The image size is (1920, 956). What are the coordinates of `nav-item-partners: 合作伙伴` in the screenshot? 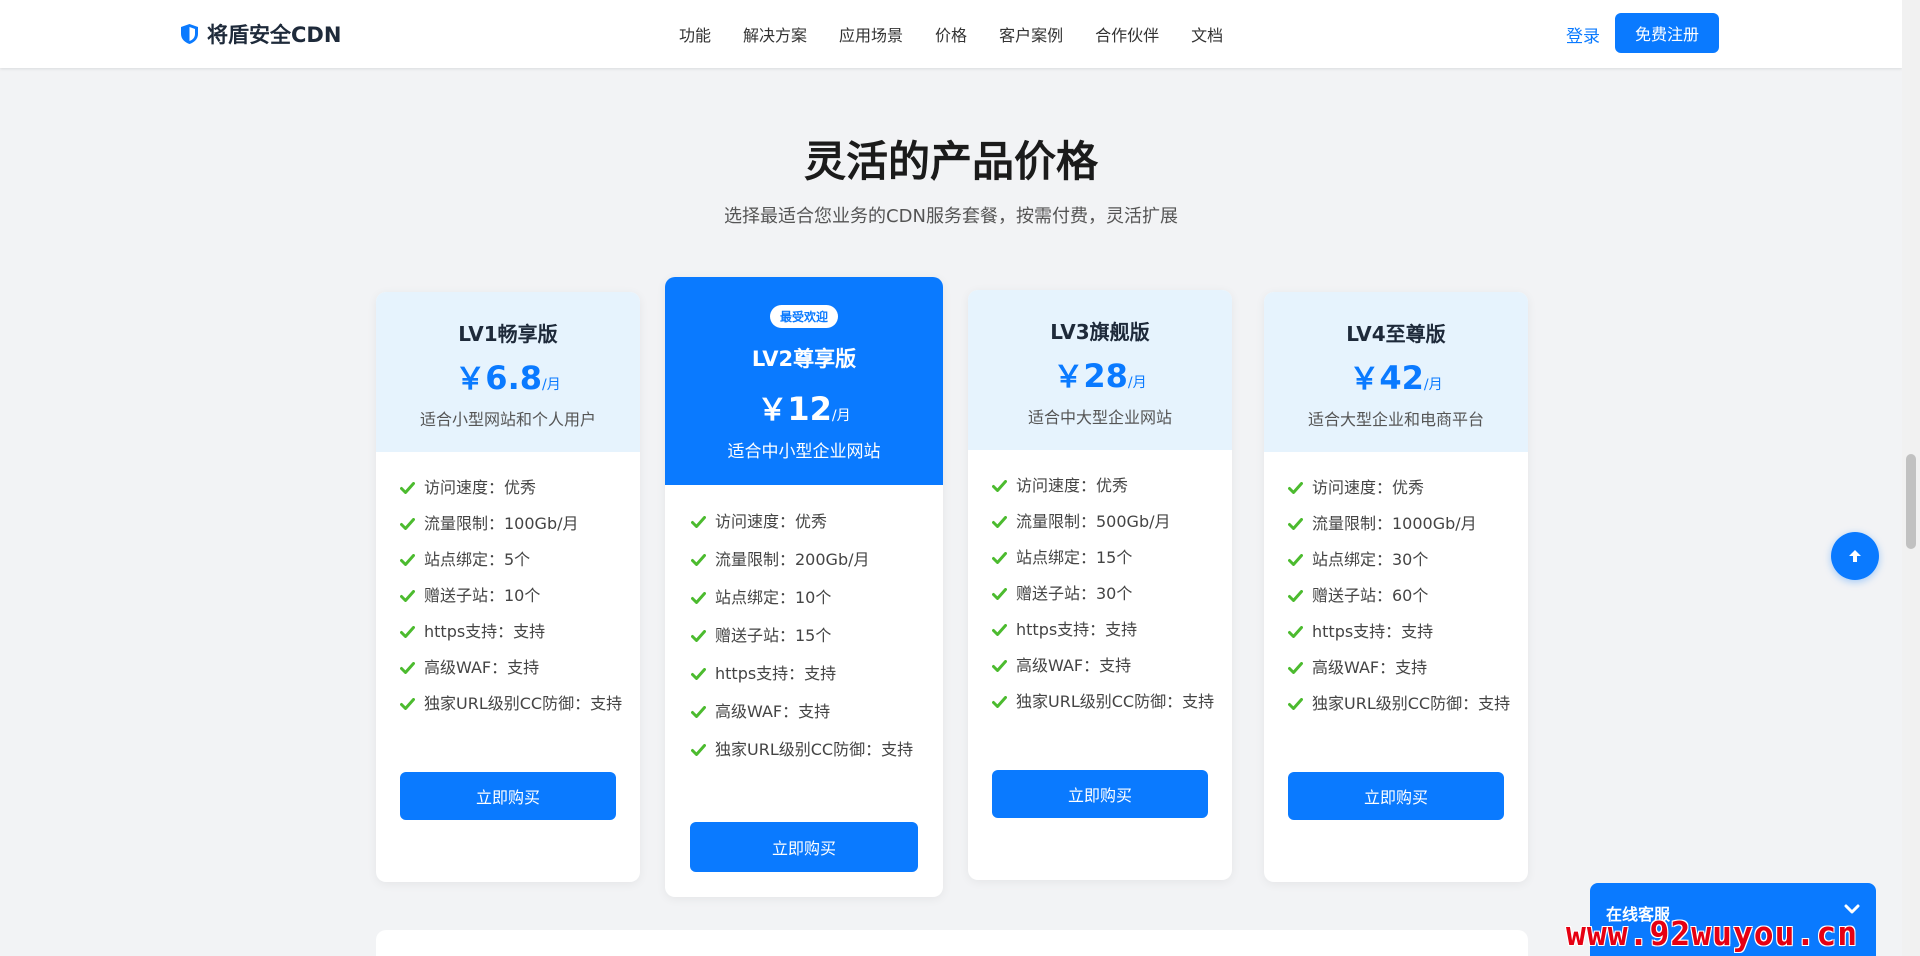 It's located at (1127, 34).